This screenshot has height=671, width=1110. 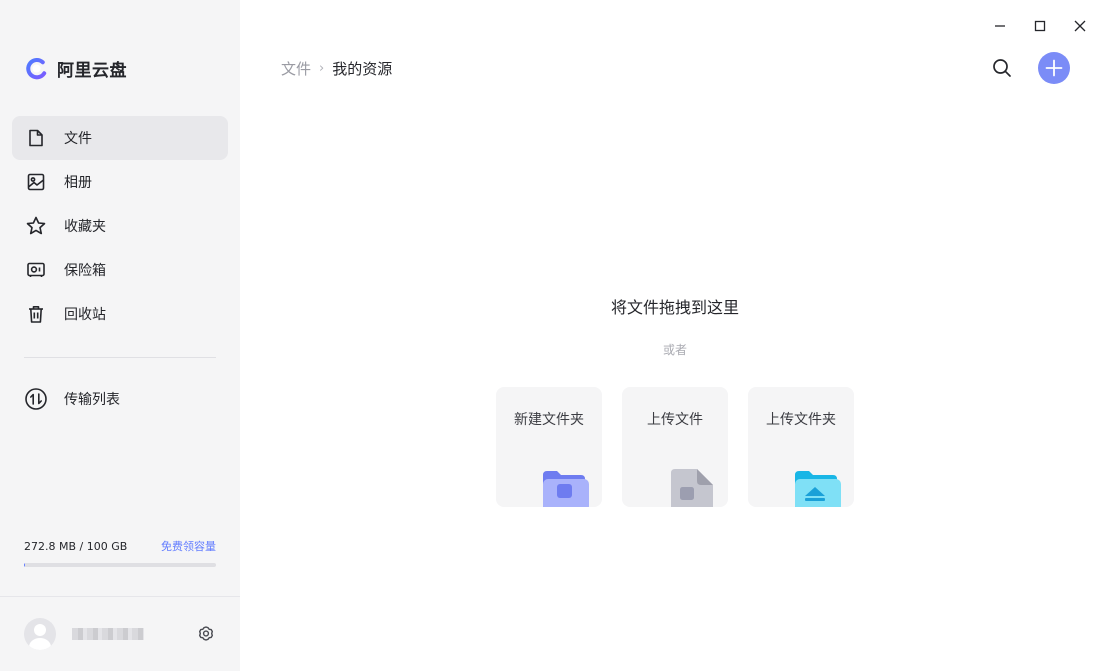 I want to click on trash-icon, so click(x=36, y=314).